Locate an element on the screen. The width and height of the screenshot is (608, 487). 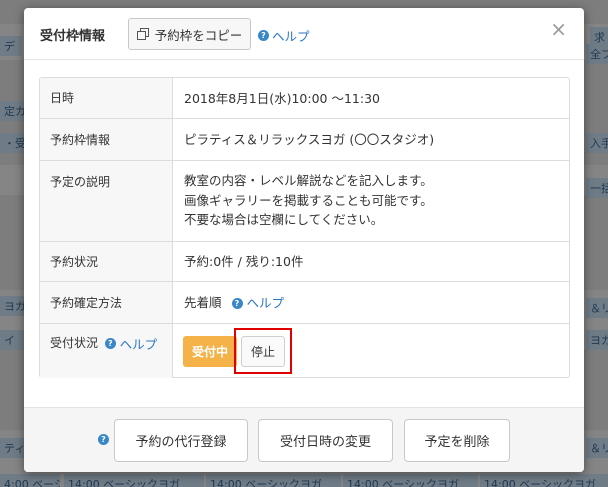
change-reception-time-button: 受付日時の変更 is located at coordinates (325, 440).